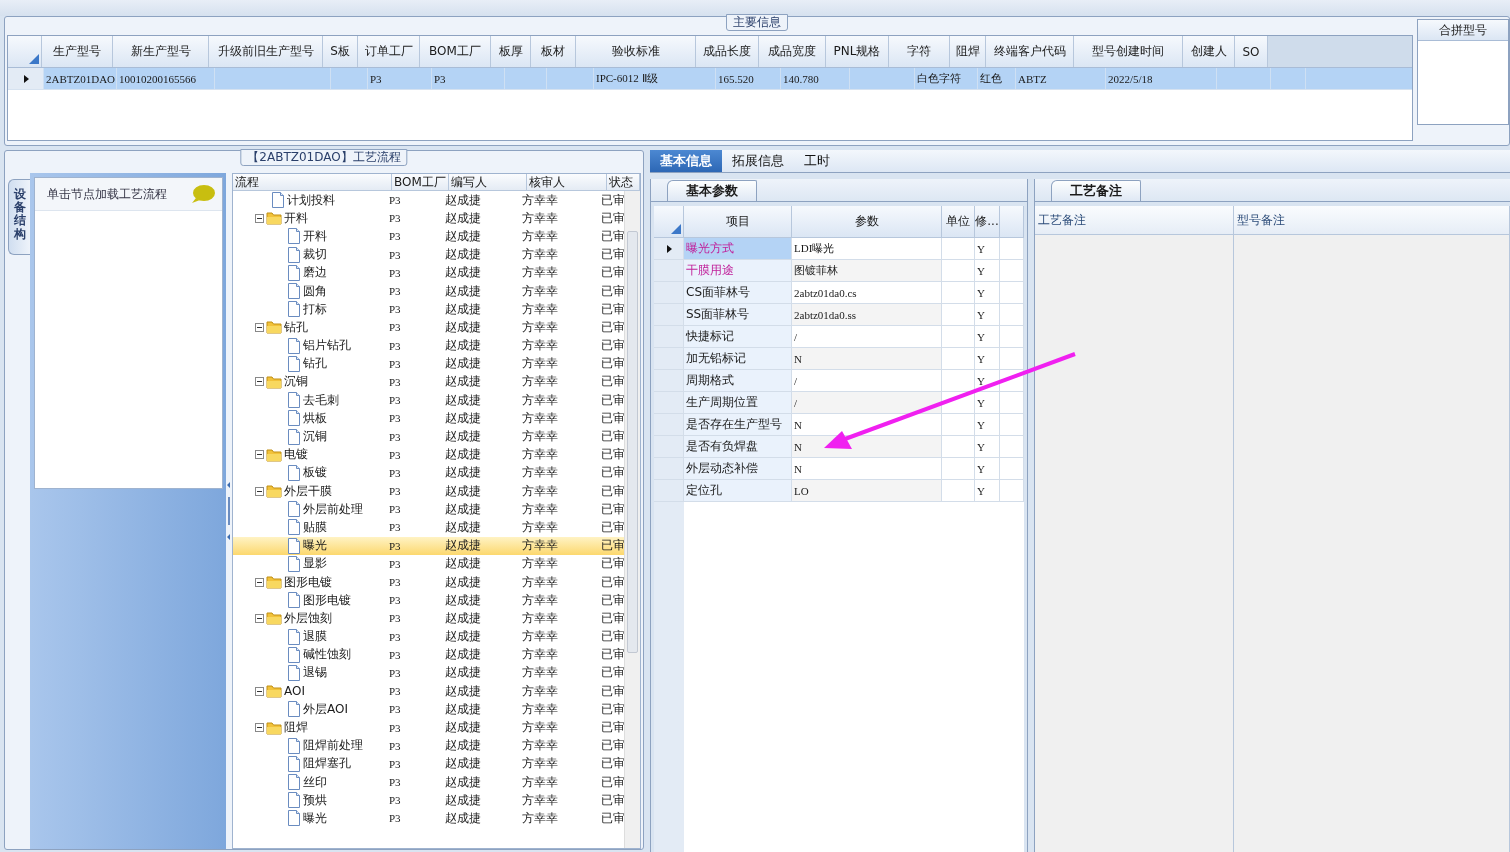 Image resolution: width=1510 pixels, height=852 pixels. Describe the element at coordinates (19, 217) in the screenshot. I see `side-tab: 设备结构` at that location.